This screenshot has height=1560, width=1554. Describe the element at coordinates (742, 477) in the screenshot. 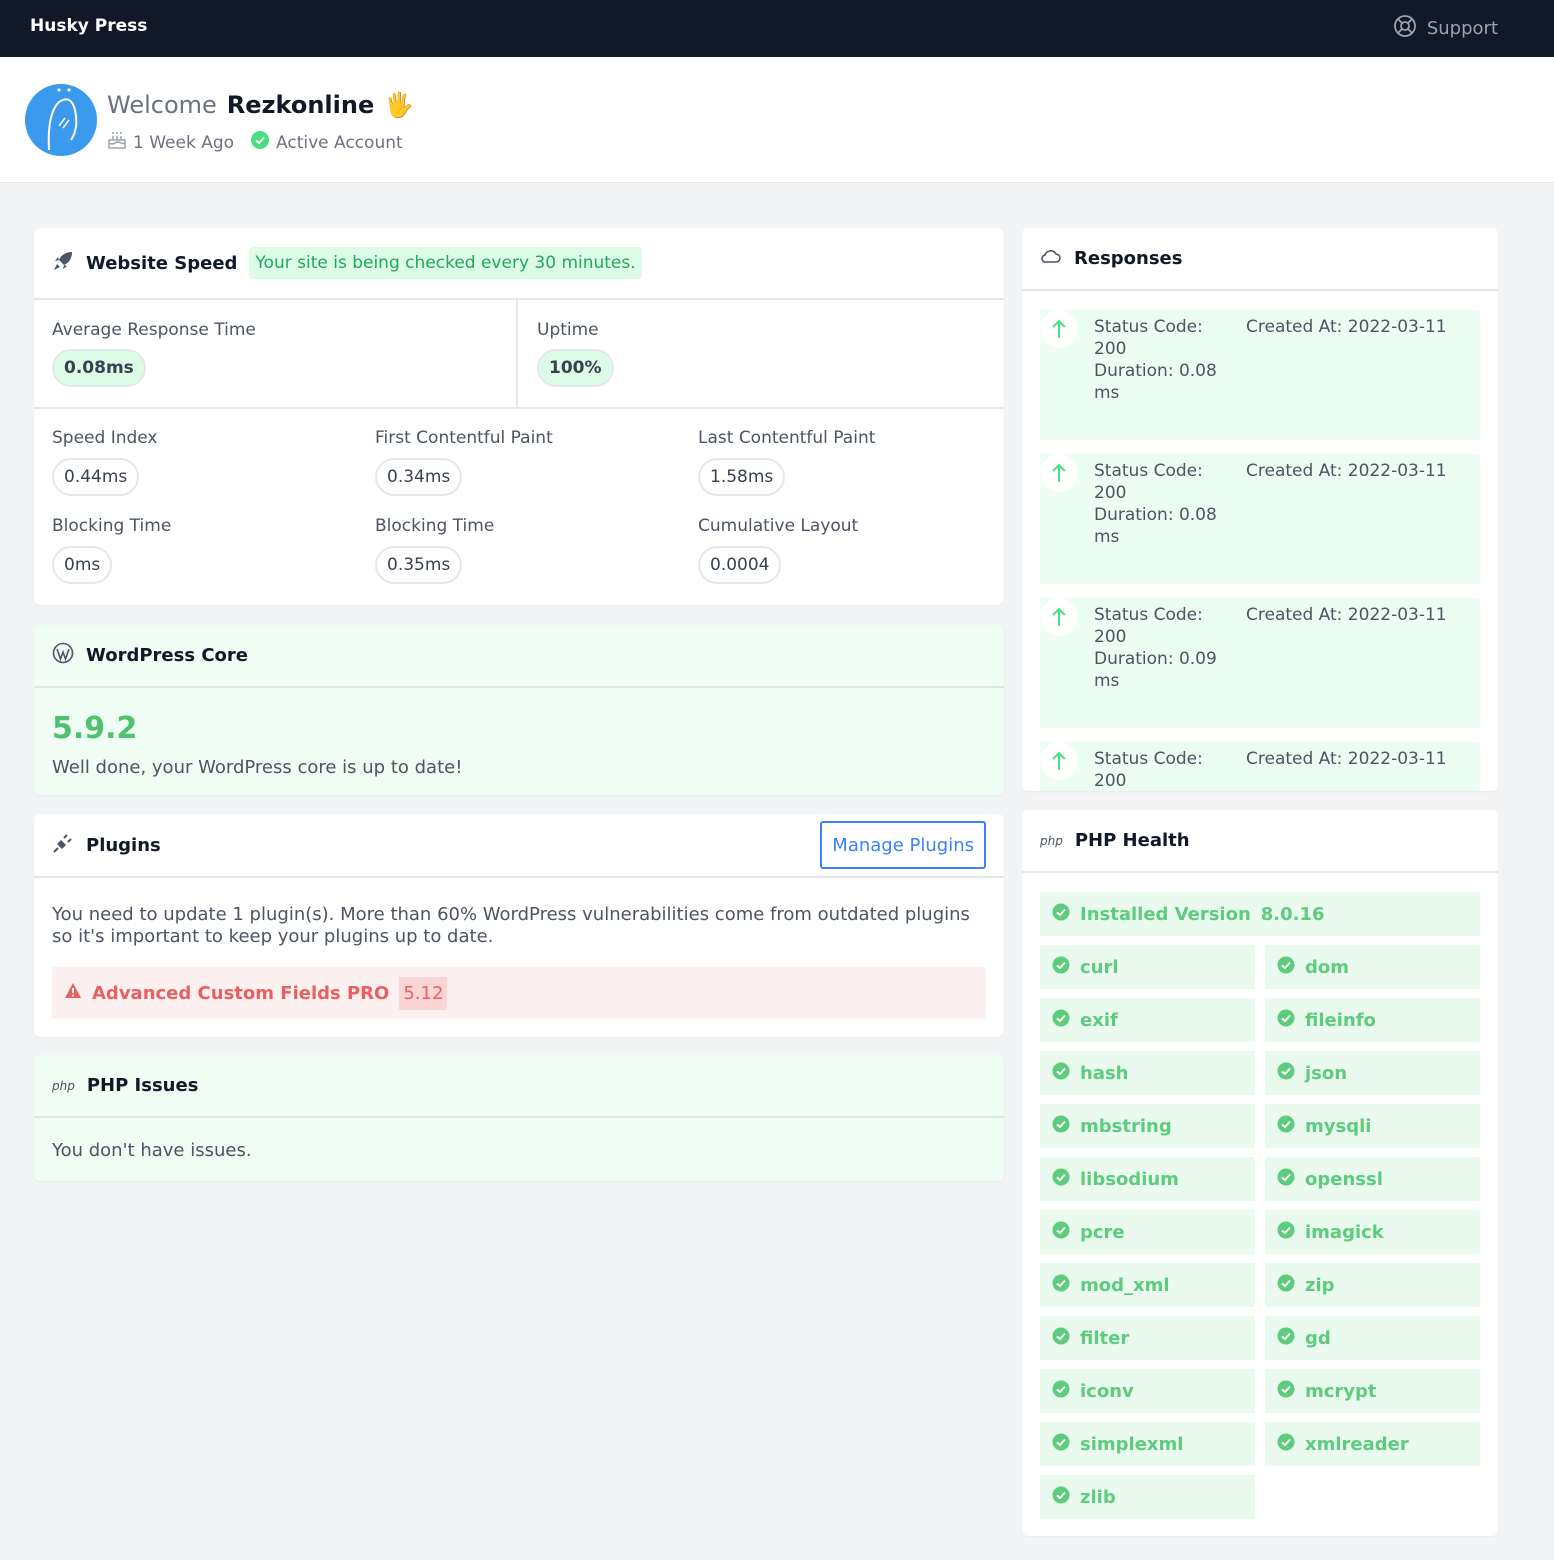

I see `metric-value: 1.58ms` at that location.